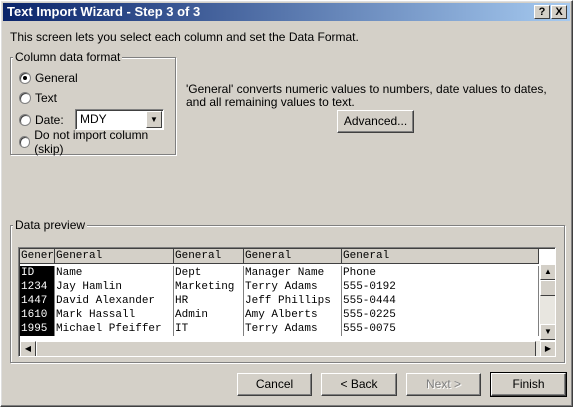  I want to click on radio-button-general, so click(25, 78).